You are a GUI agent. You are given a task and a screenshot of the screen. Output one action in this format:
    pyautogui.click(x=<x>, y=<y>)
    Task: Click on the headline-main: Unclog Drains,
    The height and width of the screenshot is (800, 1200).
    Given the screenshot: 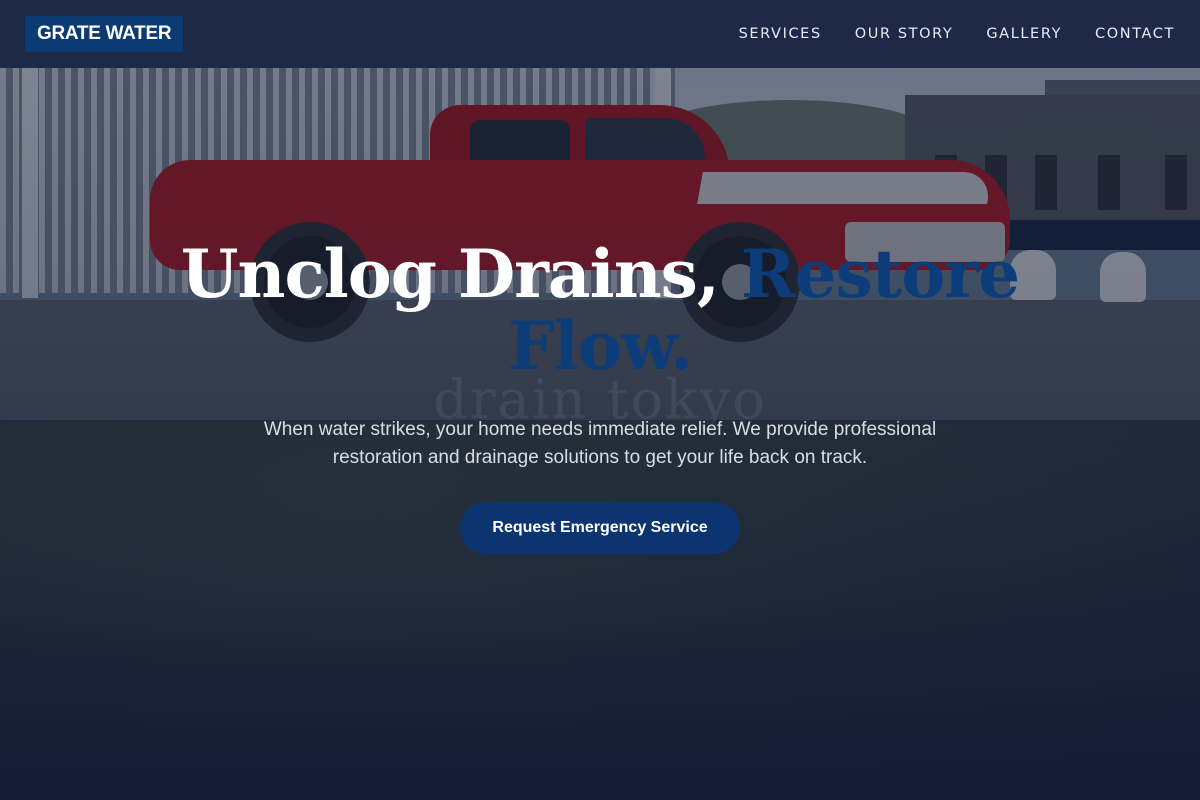 What is the action you would take?
    pyautogui.click(x=460, y=274)
    